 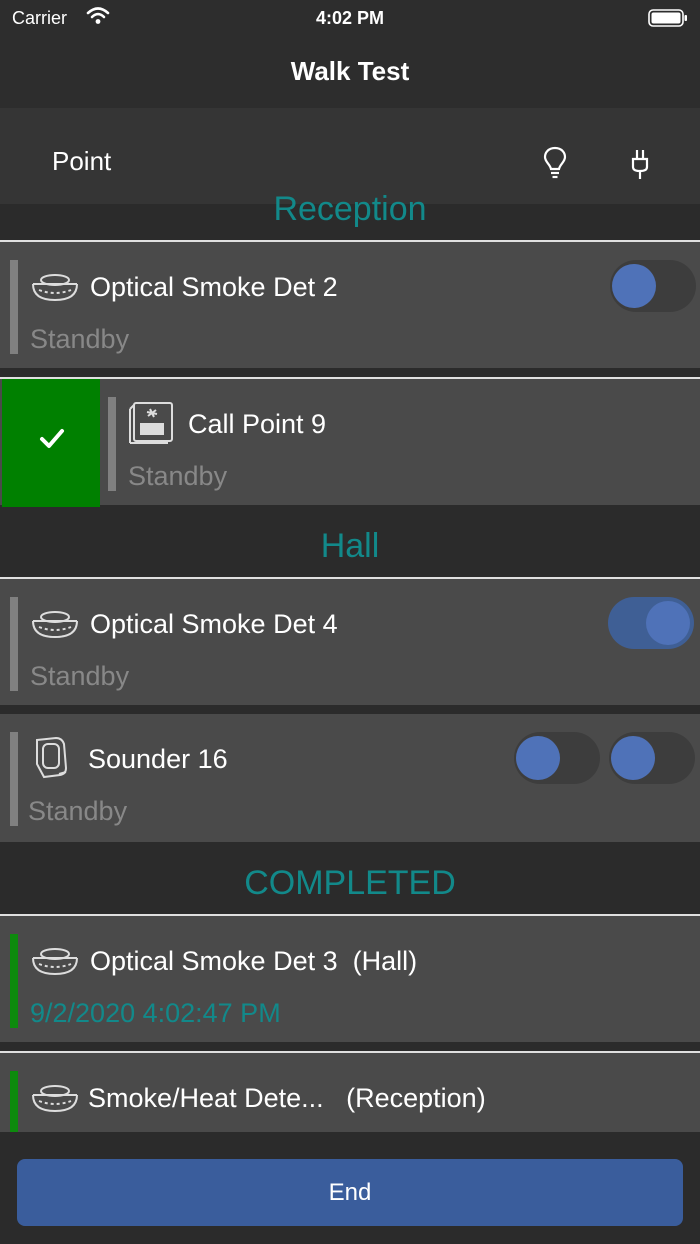 I want to click on device-name: Smoke/Heat Dete... (Reception), so click(x=287, y=1098).